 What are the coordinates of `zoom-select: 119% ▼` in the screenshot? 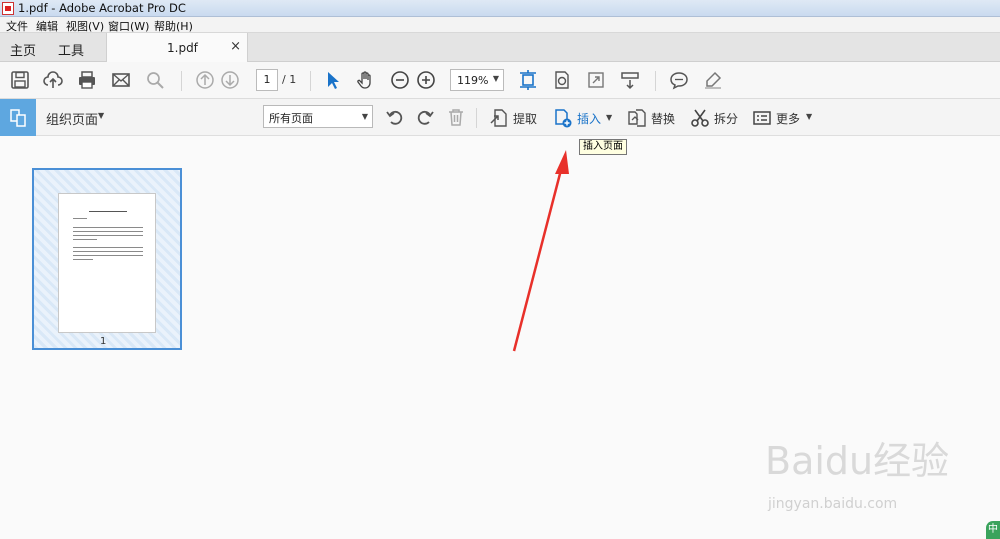 It's located at (477, 80).